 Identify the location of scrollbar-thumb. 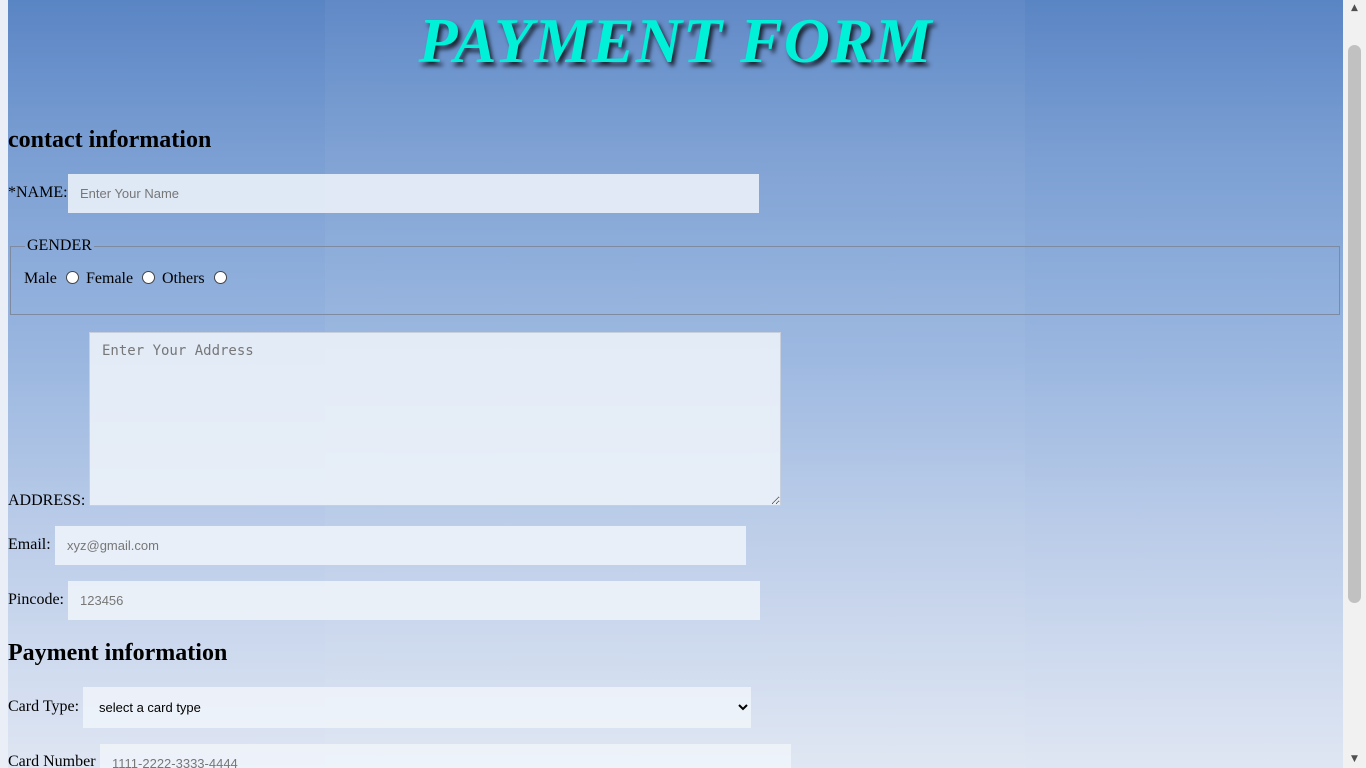
(1354, 324).